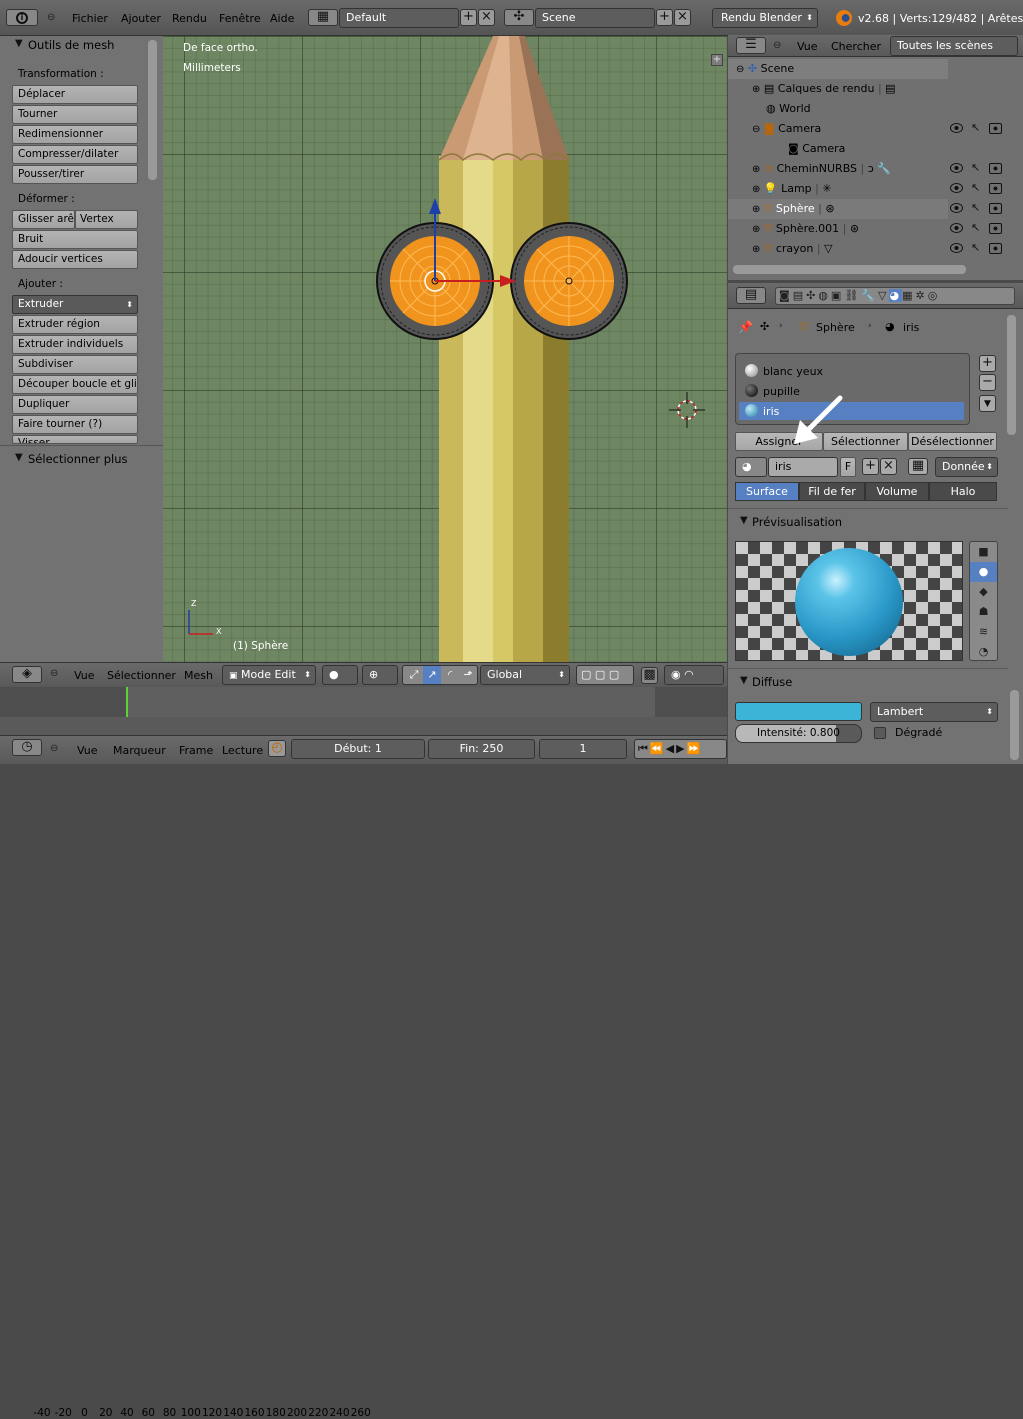 Image resolution: width=1023 pixels, height=1419 pixels. I want to click on scene-selector-button: ✣, so click(519, 17).